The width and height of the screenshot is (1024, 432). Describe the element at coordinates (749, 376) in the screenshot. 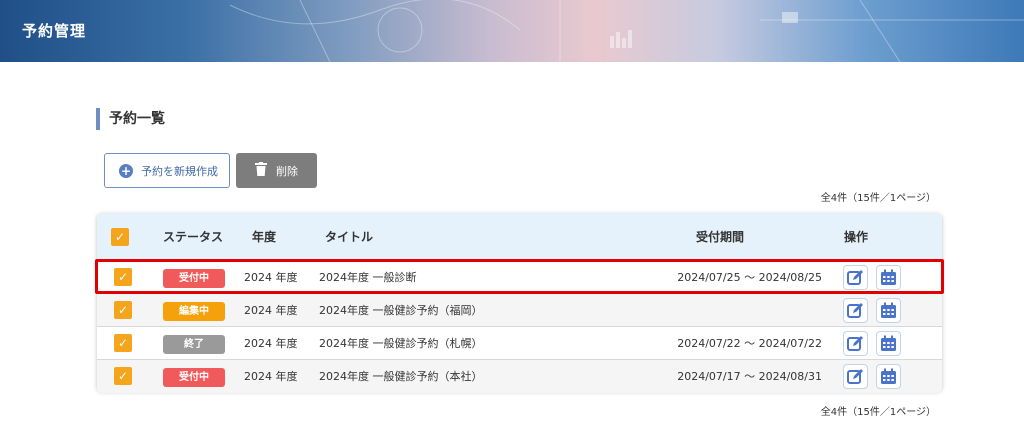

I see `row-period: 2024/07/17 ～ 2024/08/31` at that location.